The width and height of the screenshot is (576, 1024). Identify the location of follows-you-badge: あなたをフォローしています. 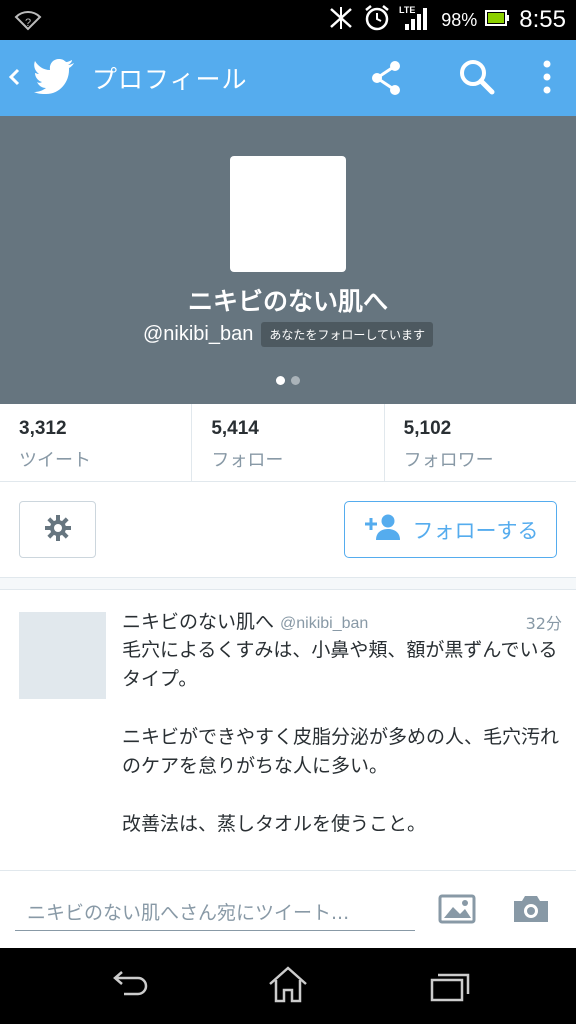
(347, 334).